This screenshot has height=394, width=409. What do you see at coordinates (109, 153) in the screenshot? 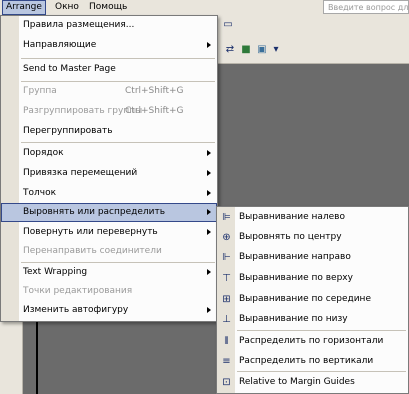
I see `menu-item-order: Порядок` at bounding box center [109, 153].